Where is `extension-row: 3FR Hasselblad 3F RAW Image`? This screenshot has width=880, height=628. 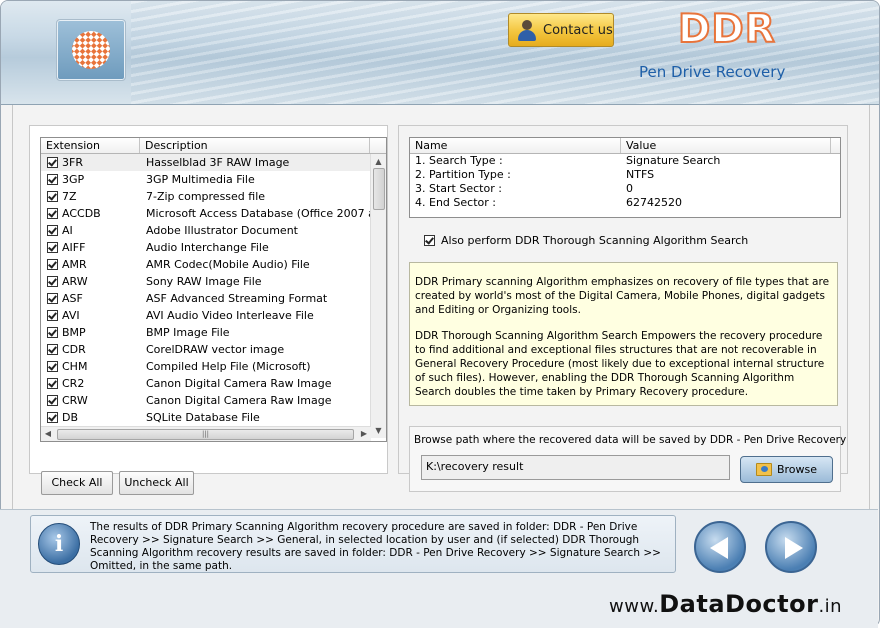
extension-row: 3FR Hasselblad 3F RAW Image is located at coordinates (213, 162).